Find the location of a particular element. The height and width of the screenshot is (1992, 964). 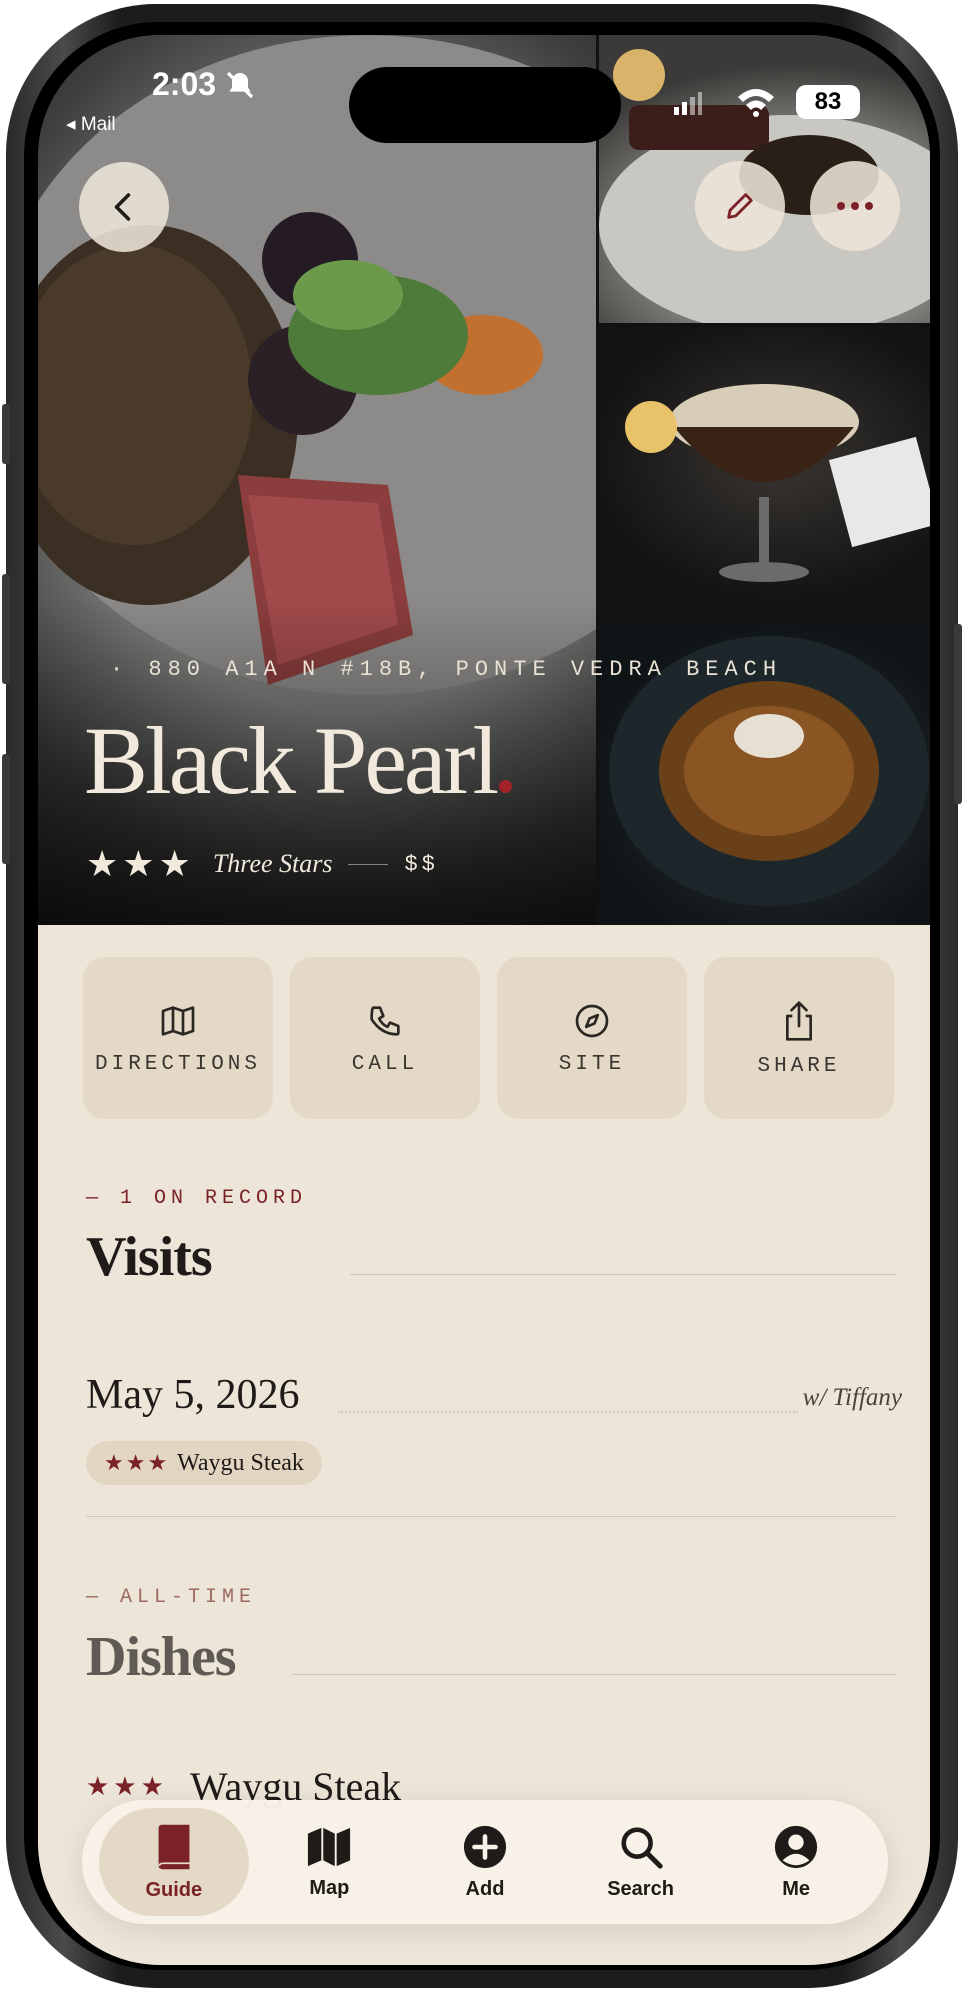

book-icon is located at coordinates (174, 1846).